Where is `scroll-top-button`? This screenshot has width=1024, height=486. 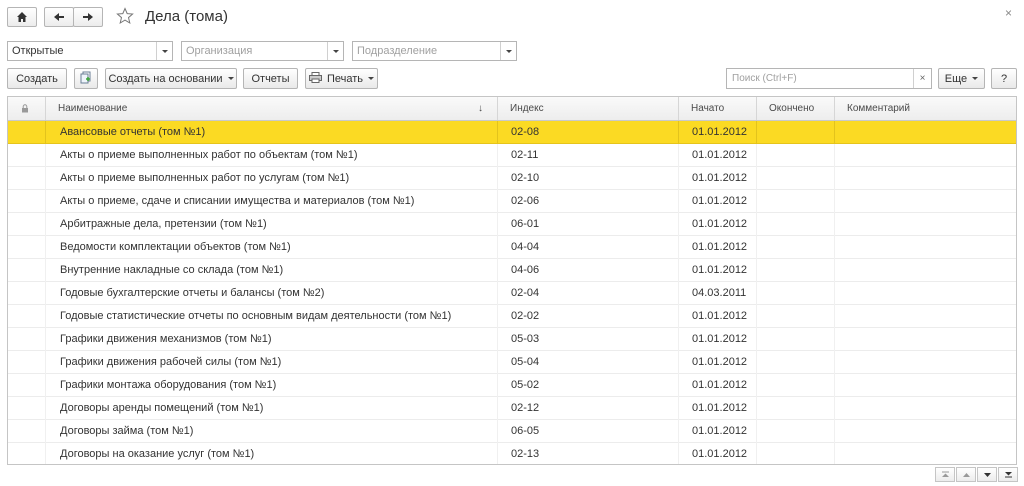
scroll-top-button is located at coordinates (945, 474).